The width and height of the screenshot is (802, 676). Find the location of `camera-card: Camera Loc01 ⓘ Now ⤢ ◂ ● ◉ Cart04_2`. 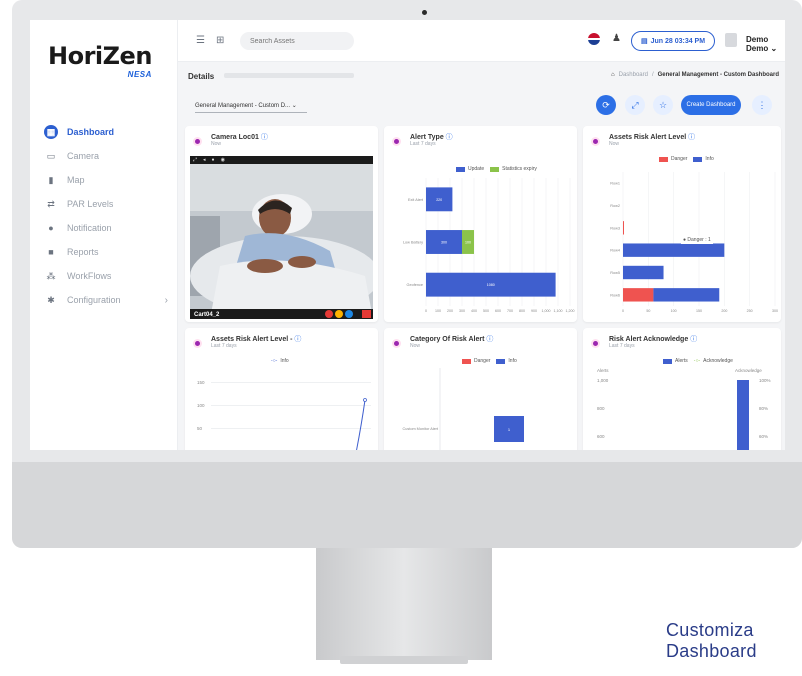

camera-card: Camera Loc01 ⓘ Now ⤢ ◂ ● ◉ Cart04_2 is located at coordinates (281, 224).